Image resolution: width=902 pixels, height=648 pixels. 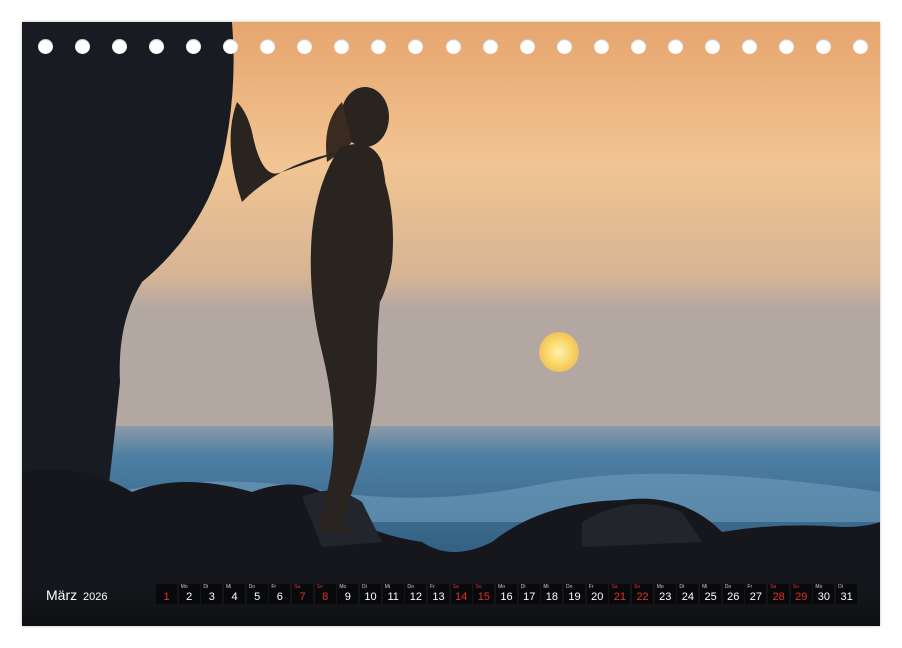 What do you see at coordinates (710, 597) in the screenshot?
I see `day-number: 25` at bounding box center [710, 597].